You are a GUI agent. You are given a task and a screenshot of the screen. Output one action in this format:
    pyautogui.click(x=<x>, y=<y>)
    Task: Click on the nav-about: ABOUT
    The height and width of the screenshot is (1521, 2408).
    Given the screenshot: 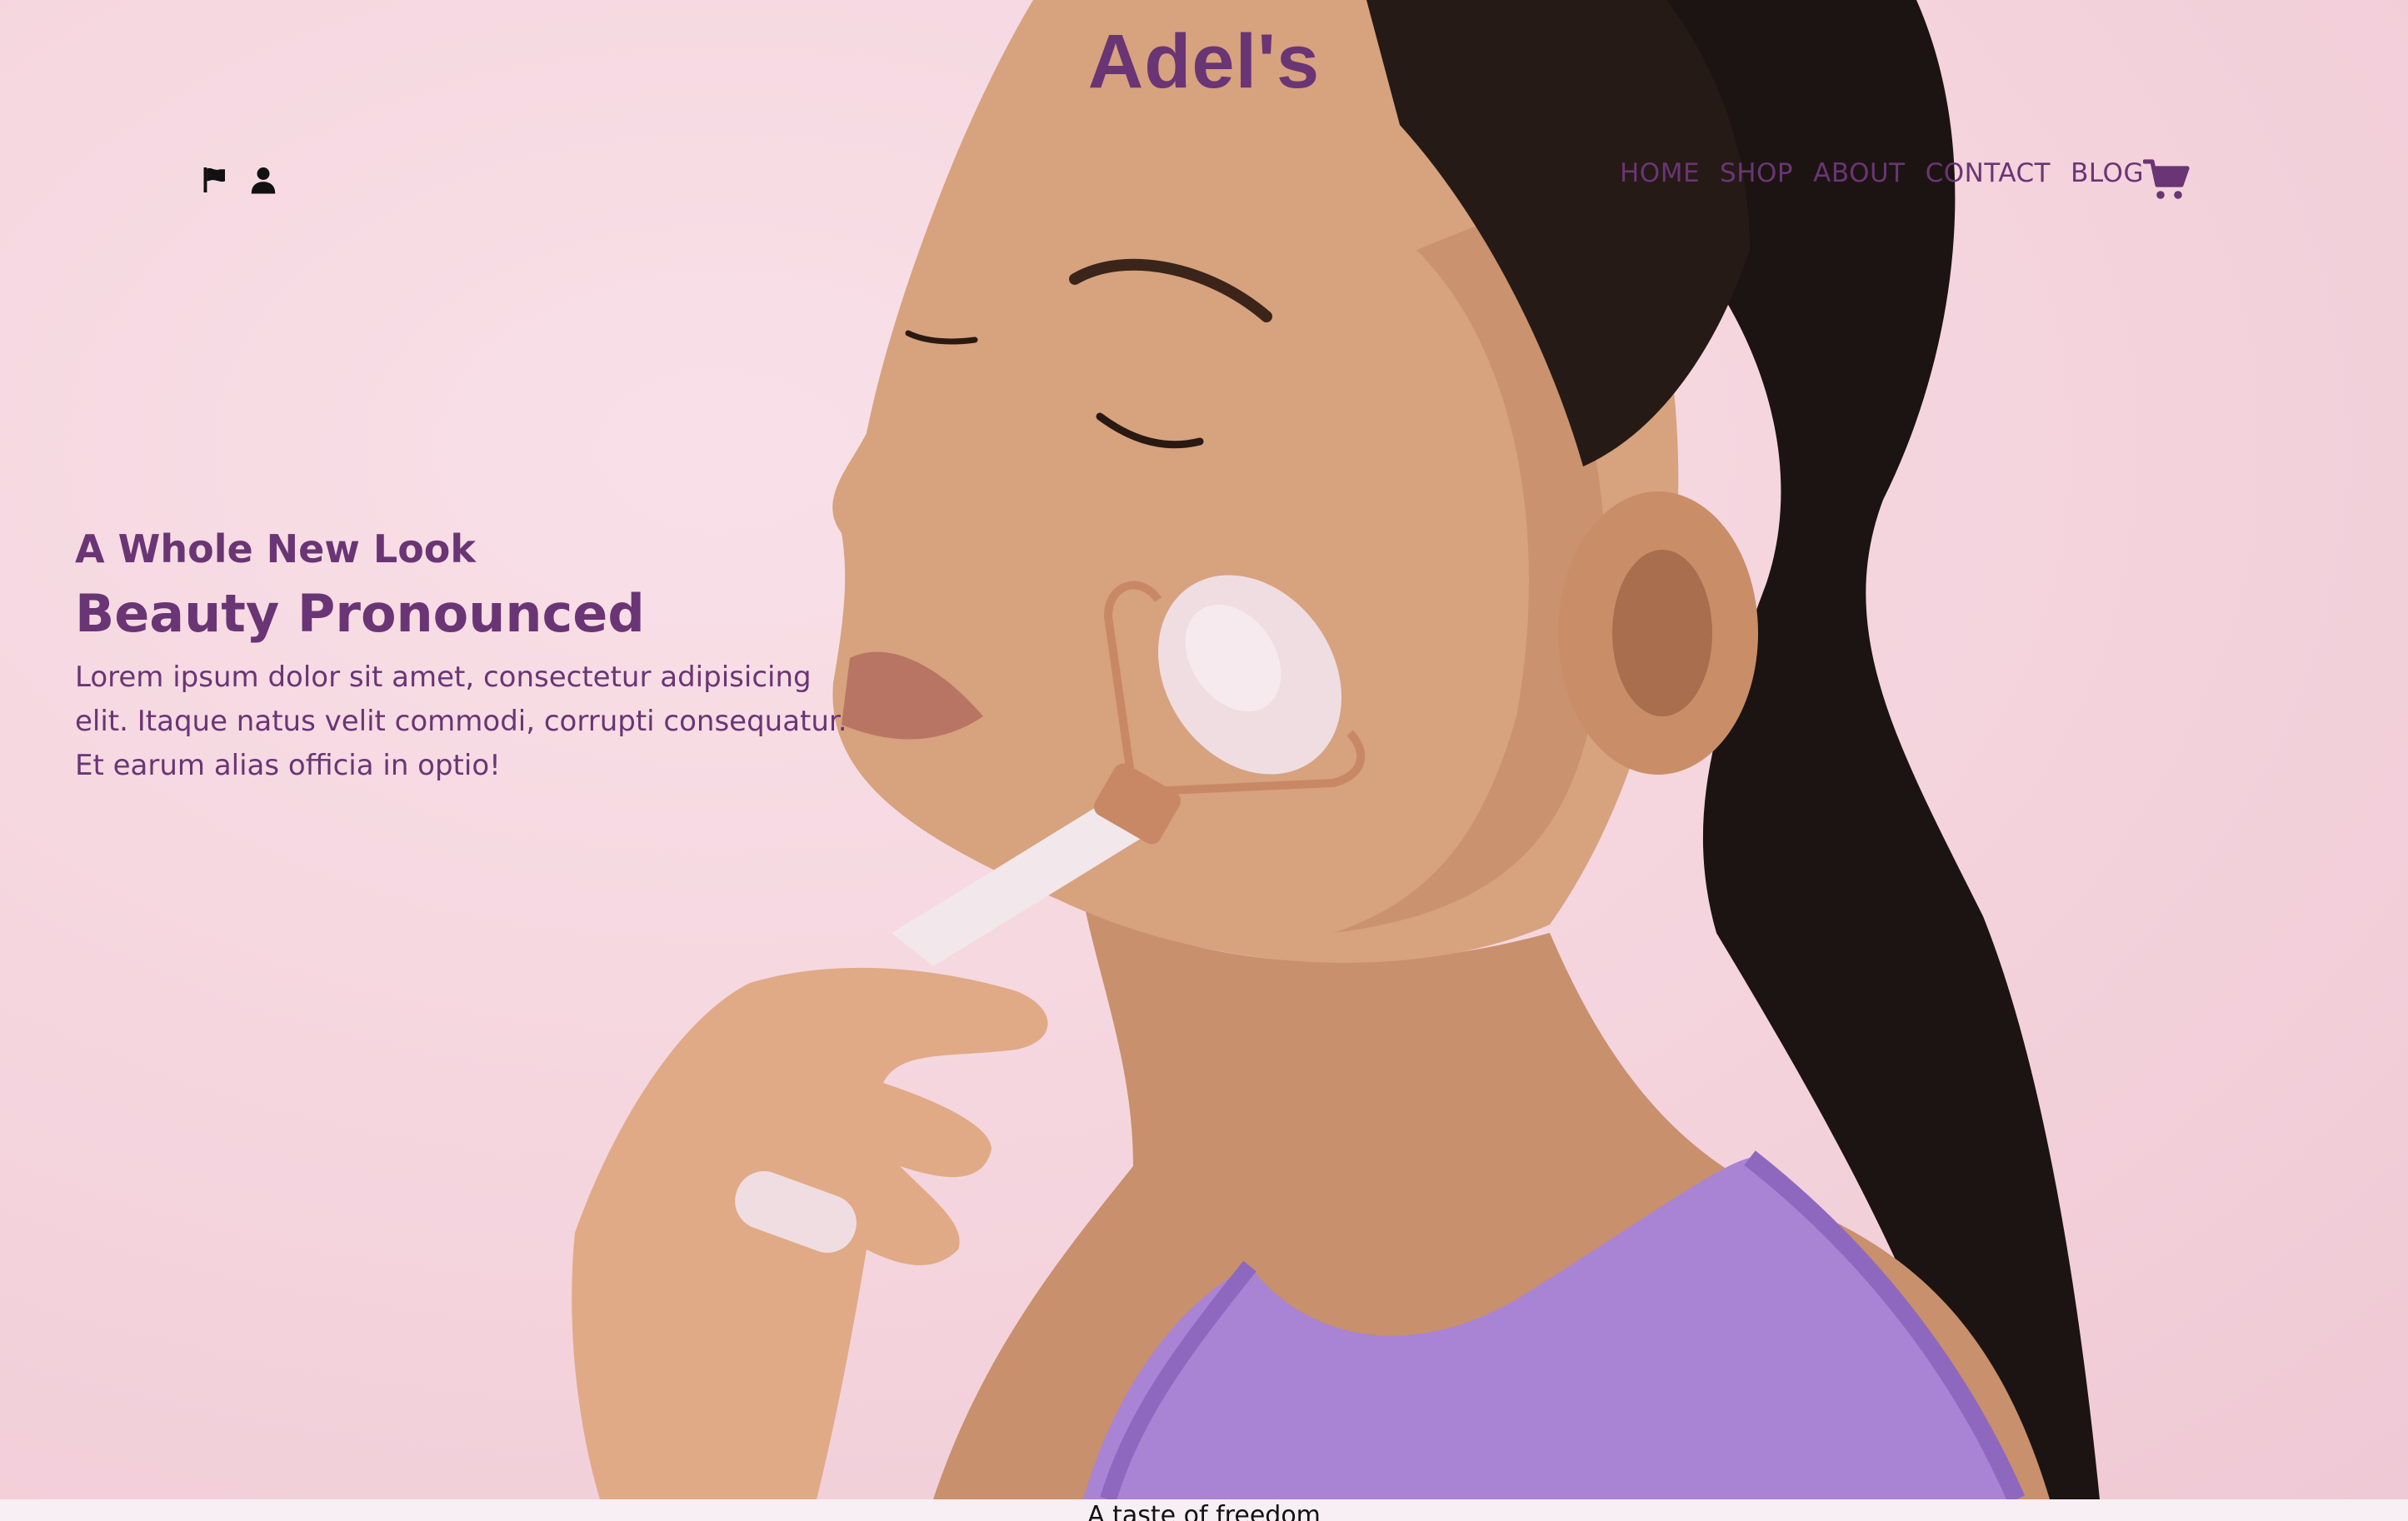 What is the action you would take?
    pyautogui.click(x=1859, y=173)
    